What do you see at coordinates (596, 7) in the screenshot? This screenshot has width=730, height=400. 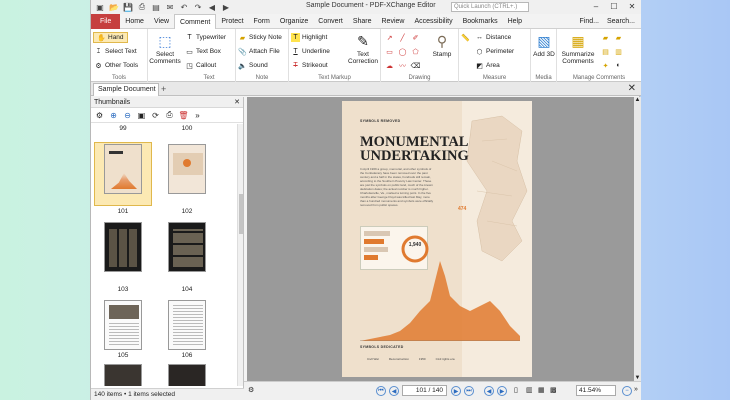 I see `minimize-button: –` at bounding box center [596, 7].